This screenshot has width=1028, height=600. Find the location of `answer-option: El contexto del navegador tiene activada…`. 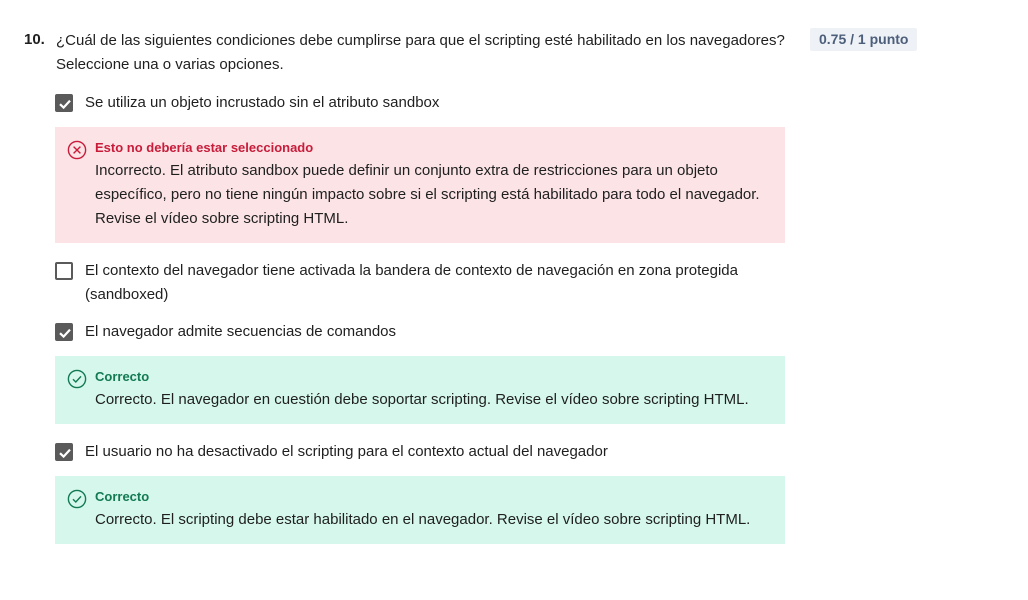

answer-option: El contexto del navegador tiene activada… is located at coordinates (425, 283).